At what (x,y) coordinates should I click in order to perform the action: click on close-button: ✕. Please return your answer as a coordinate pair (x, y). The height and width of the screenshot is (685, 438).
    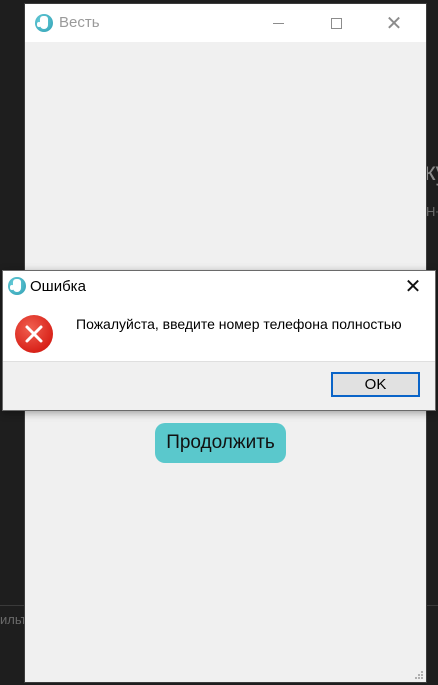
    Looking at the image, I should click on (394, 23).